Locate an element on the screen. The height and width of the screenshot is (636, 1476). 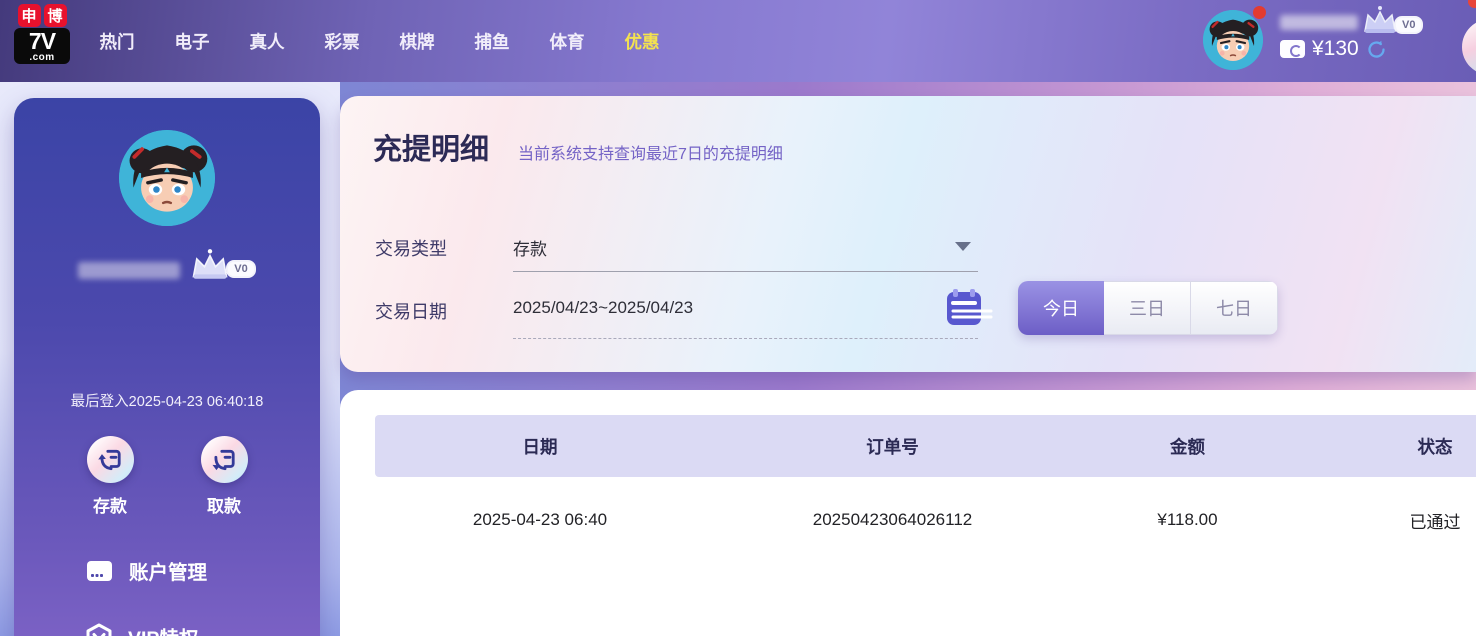
site-logo: 申 博 7V .com is located at coordinates (42, 34).